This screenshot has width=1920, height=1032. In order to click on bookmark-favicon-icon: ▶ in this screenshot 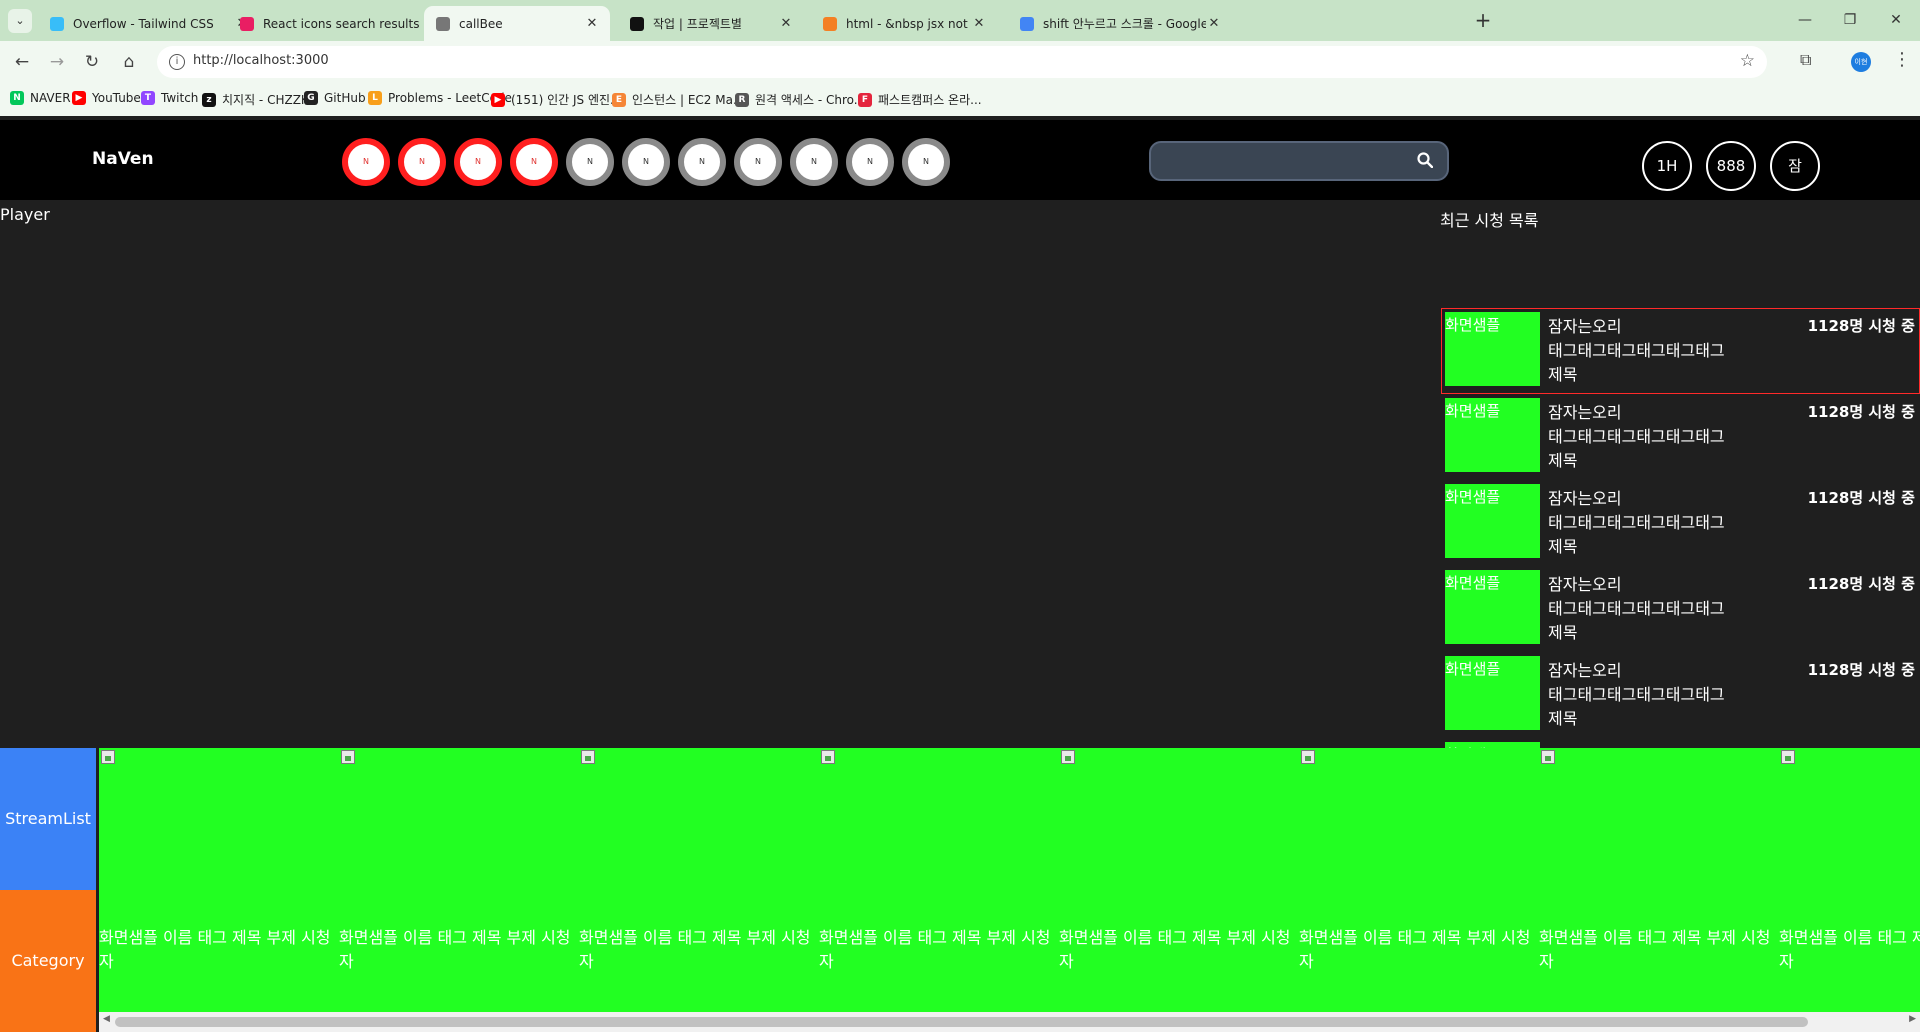, I will do `click(498, 99)`.